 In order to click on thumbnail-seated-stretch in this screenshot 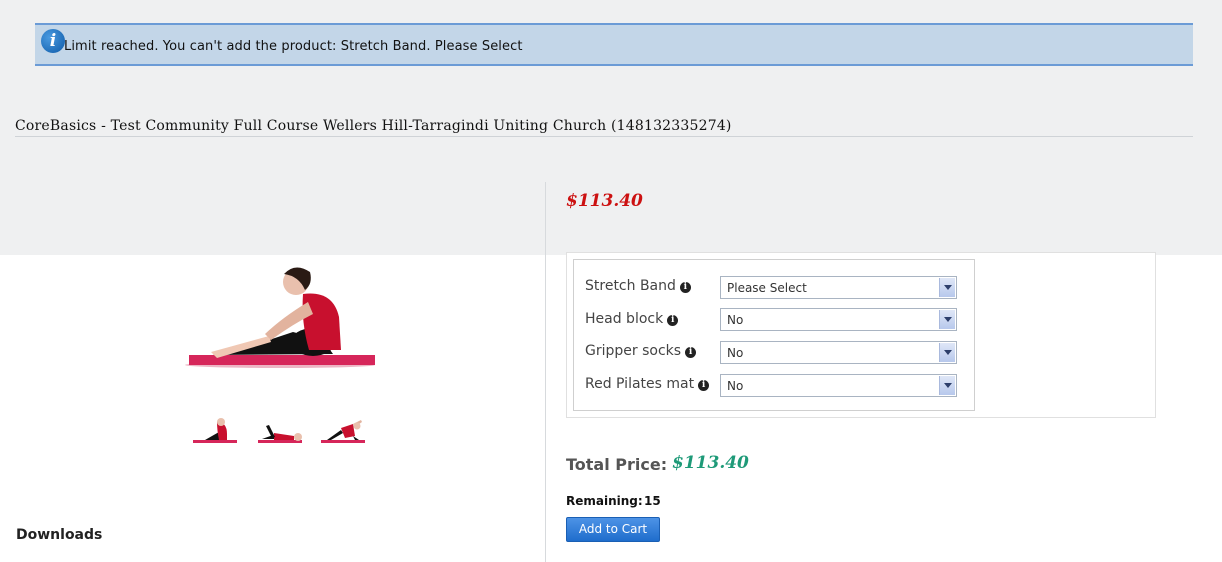, I will do `click(215, 431)`.